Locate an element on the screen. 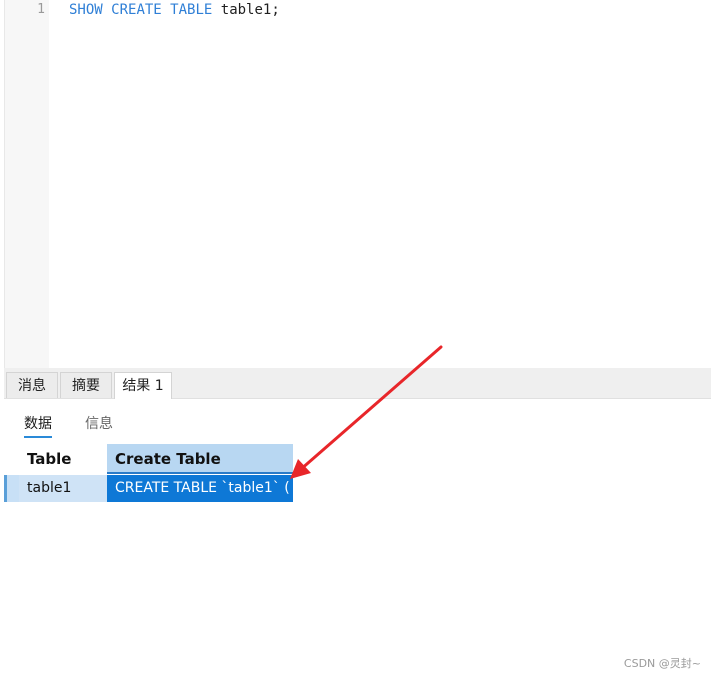 The height and width of the screenshot is (679, 711). line-gutter: 1 is located at coordinates (26, 184).